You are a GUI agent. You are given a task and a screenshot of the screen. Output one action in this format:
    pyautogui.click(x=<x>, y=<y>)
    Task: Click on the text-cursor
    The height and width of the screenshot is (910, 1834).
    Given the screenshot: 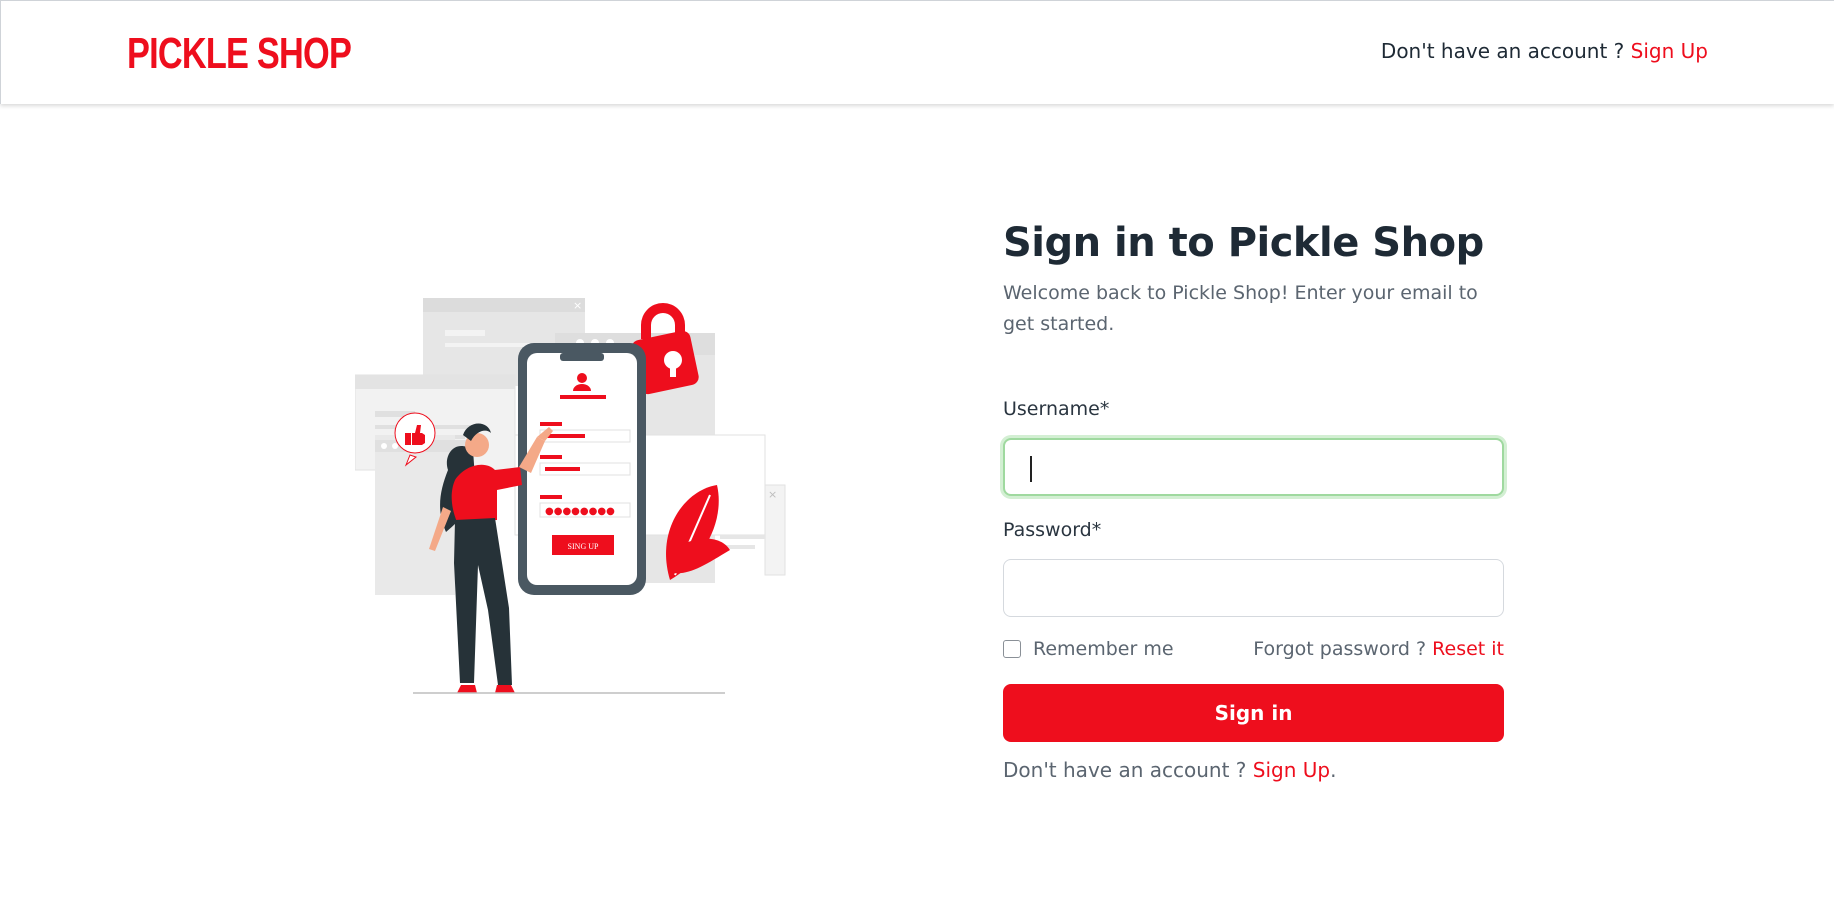 What is the action you would take?
    pyautogui.click(x=1031, y=469)
    